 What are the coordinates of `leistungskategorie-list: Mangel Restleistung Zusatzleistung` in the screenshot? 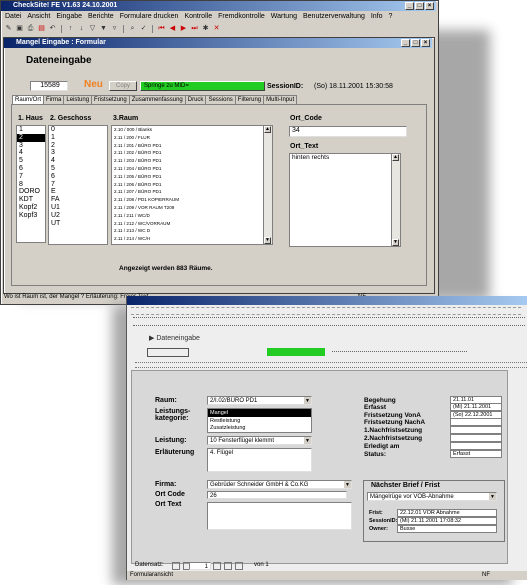 It's located at (259, 420).